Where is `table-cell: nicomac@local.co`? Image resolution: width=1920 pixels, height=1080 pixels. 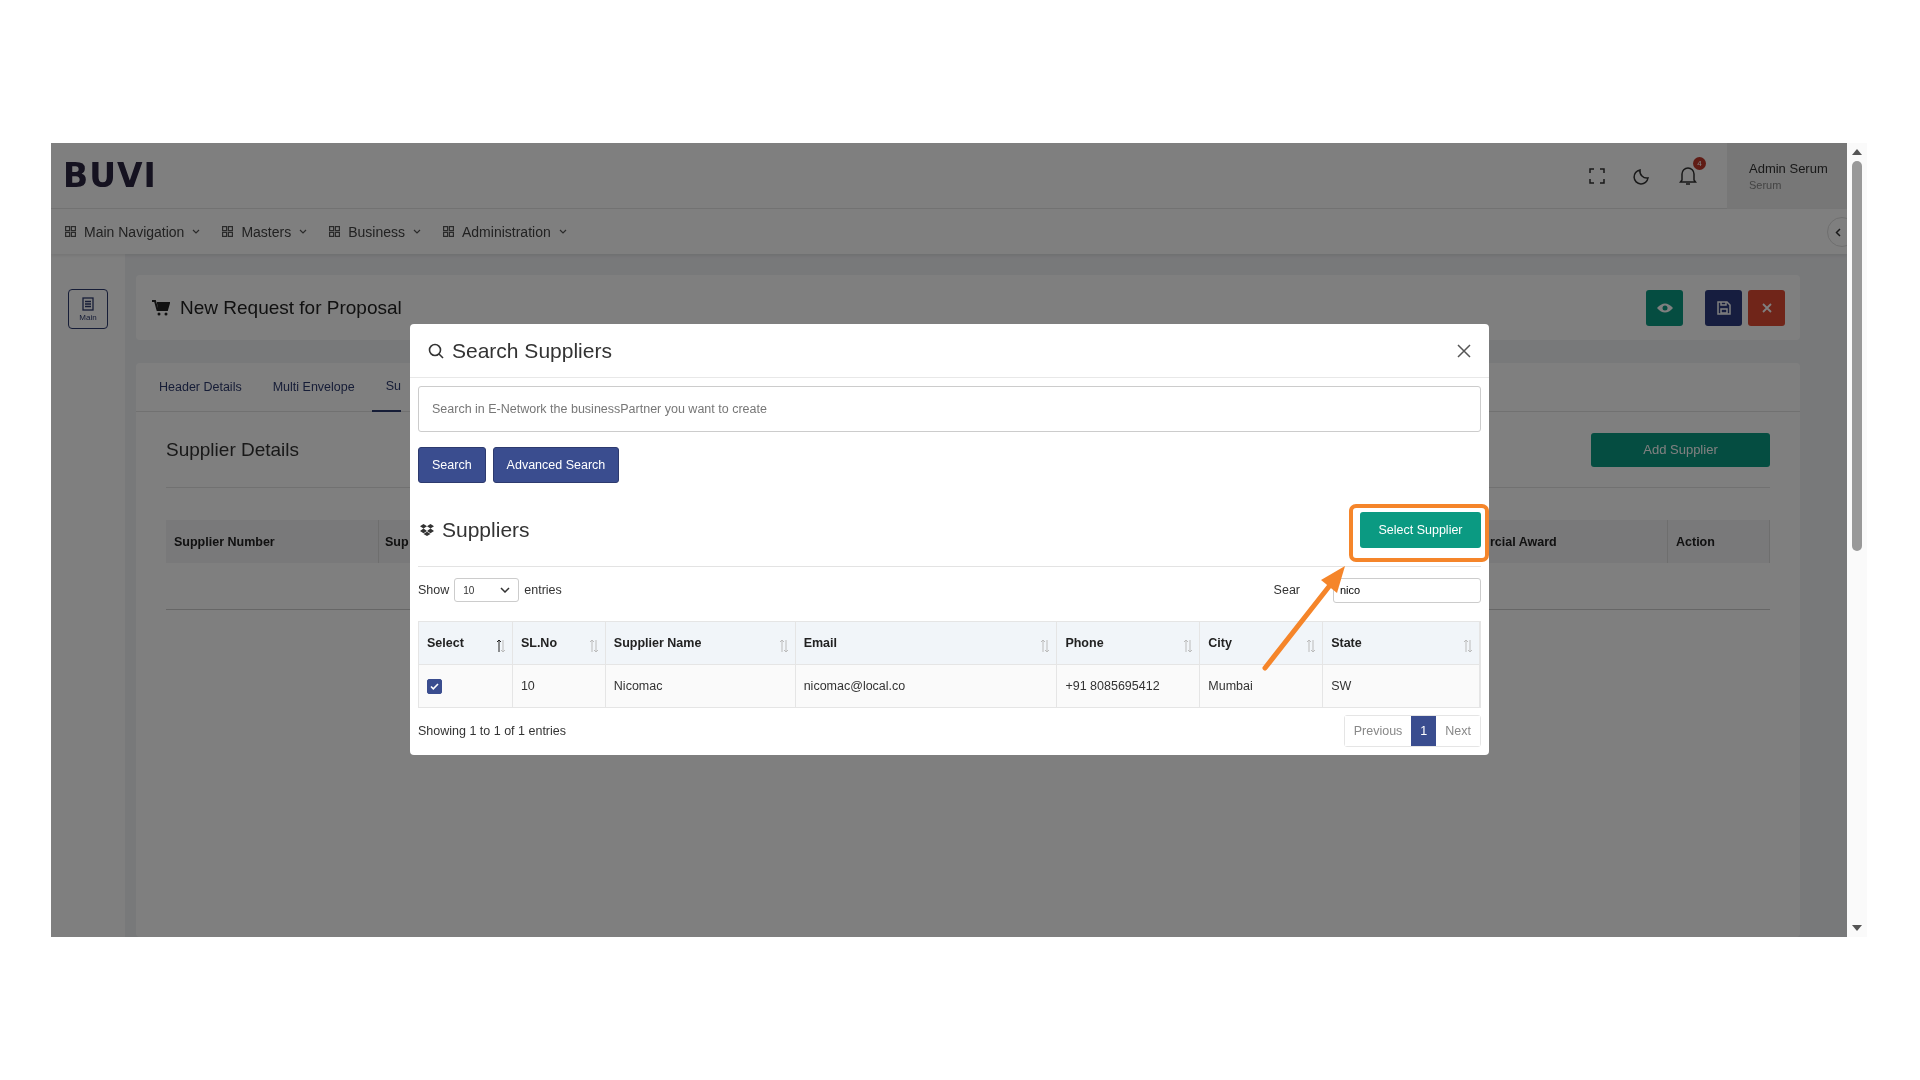 table-cell: nicomac@local.co is located at coordinates (926, 686).